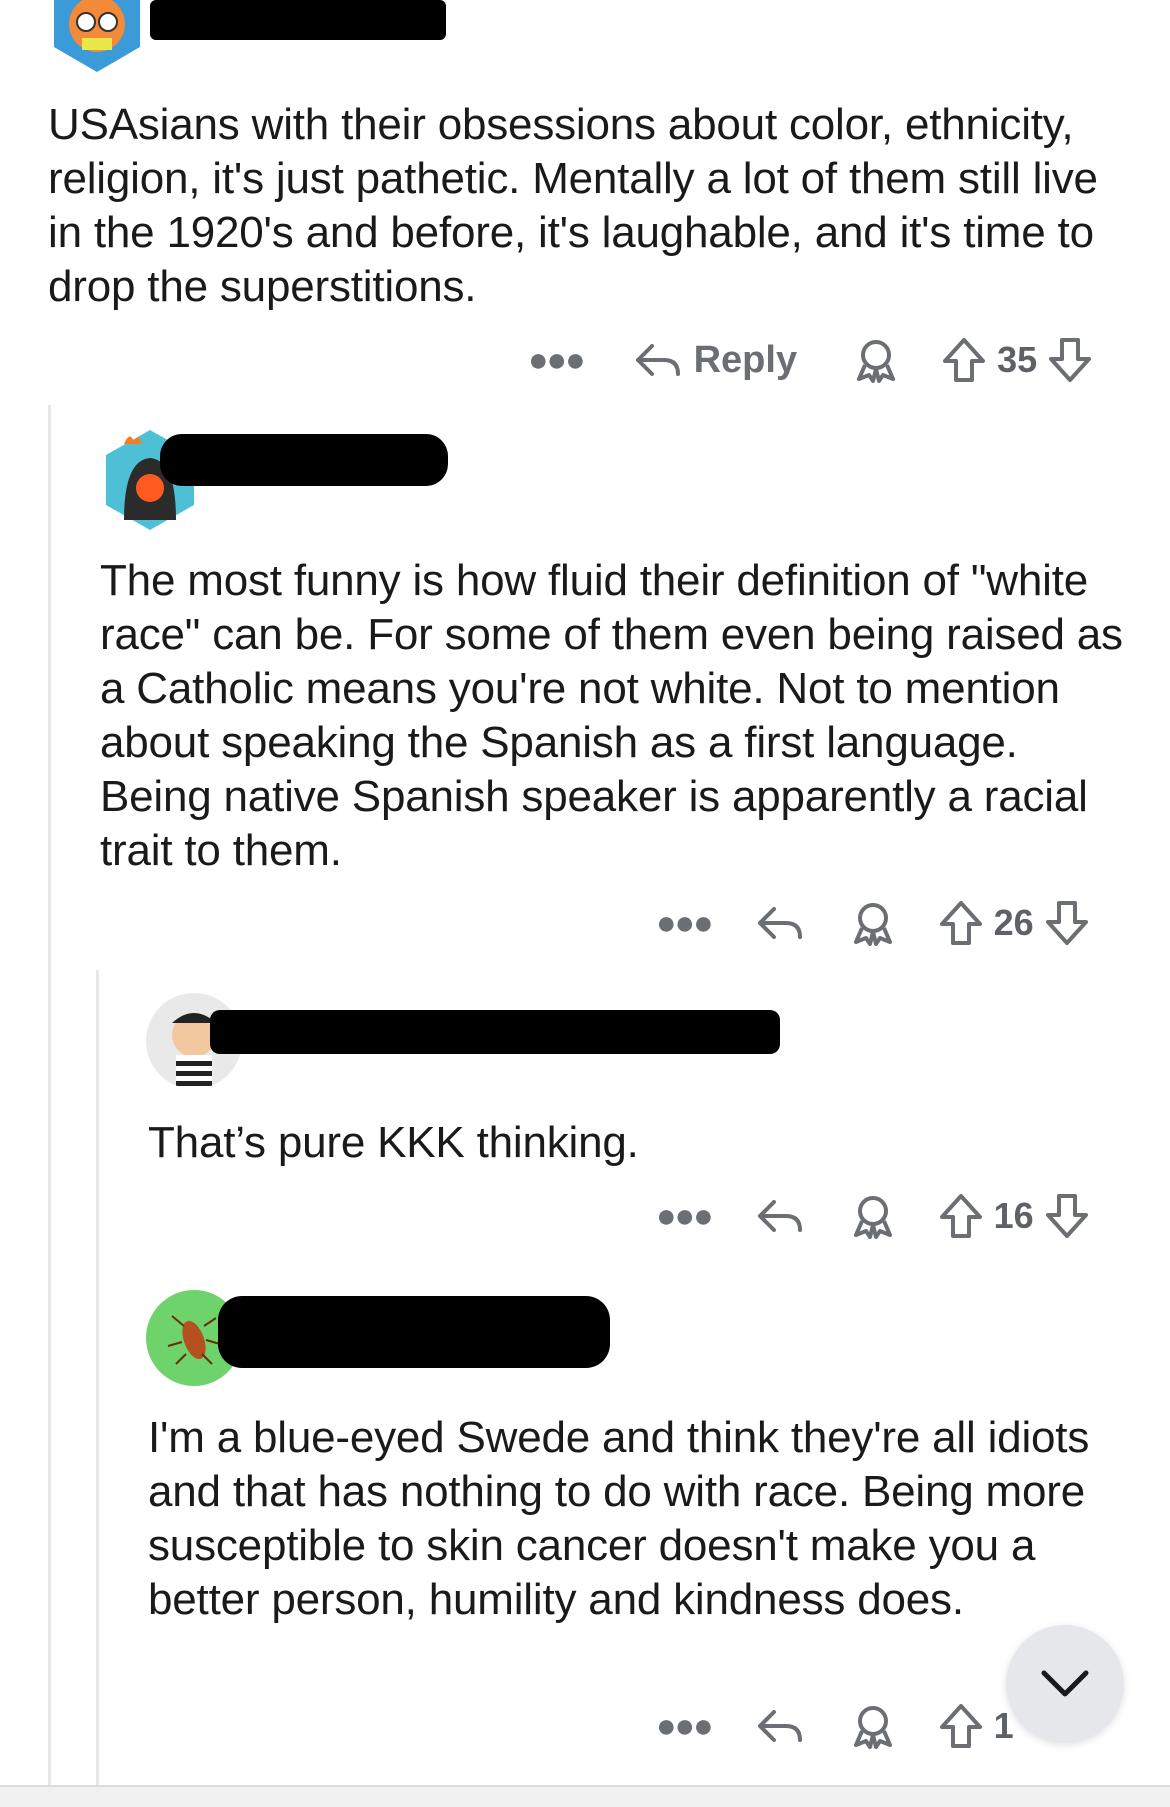 This screenshot has height=1807, width=1170. I want to click on comment-actions: ●●● Reply 35, so click(810, 360).